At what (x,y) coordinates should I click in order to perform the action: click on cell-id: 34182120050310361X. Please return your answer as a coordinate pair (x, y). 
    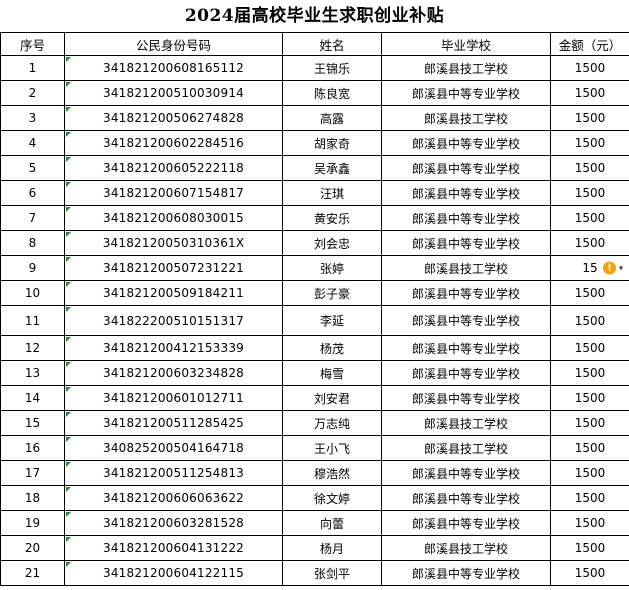
    Looking at the image, I should click on (173, 243).